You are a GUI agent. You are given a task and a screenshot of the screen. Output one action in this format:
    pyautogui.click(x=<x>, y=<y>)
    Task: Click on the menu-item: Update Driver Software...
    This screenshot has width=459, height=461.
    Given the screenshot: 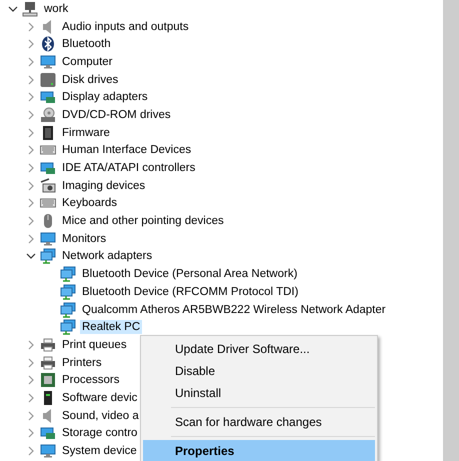 What is the action you would take?
    pyautogui.click(x=259, y=349)
    